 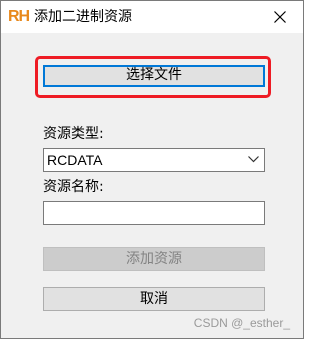 I want to click on resource-type-value: RCDATA, so click(x=75, y=160).